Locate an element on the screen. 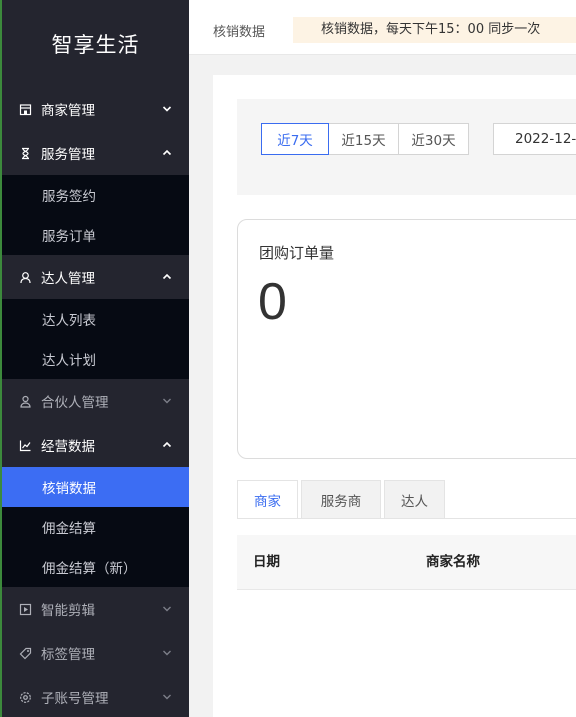 The width and height of the screenshot is (576, 717). sync-notice: 核销数据，每天下午15：00 同步一次 is located at coordinates (434, 30).